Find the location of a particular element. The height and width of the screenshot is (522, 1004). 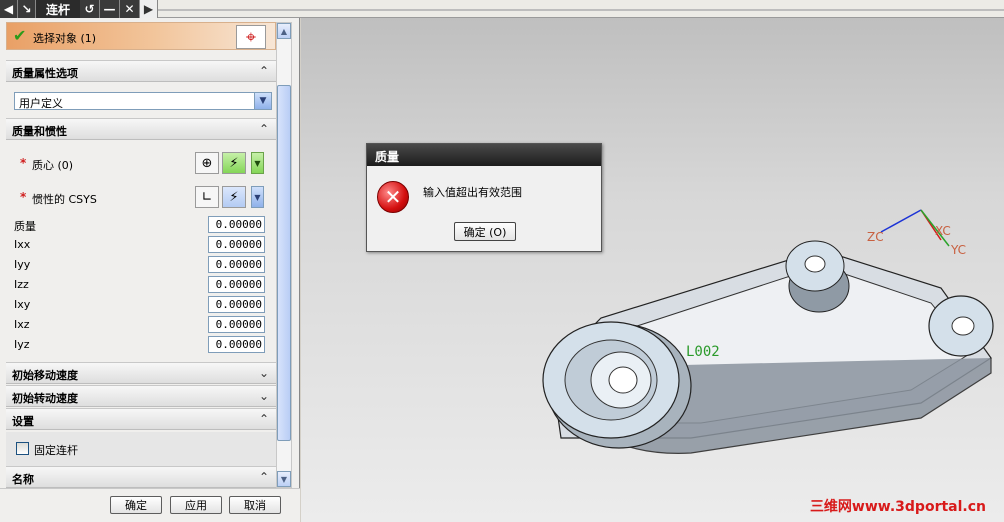

title-bar: ◀ ↘ 连杆 ↺ — ✕ ▶ is located at coordinates (502, 9).